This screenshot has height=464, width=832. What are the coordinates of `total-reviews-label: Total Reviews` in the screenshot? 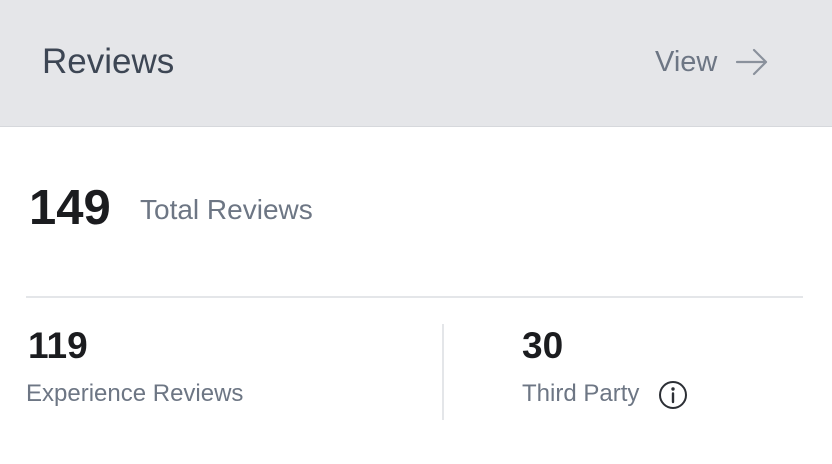 It's located at (226, 209).